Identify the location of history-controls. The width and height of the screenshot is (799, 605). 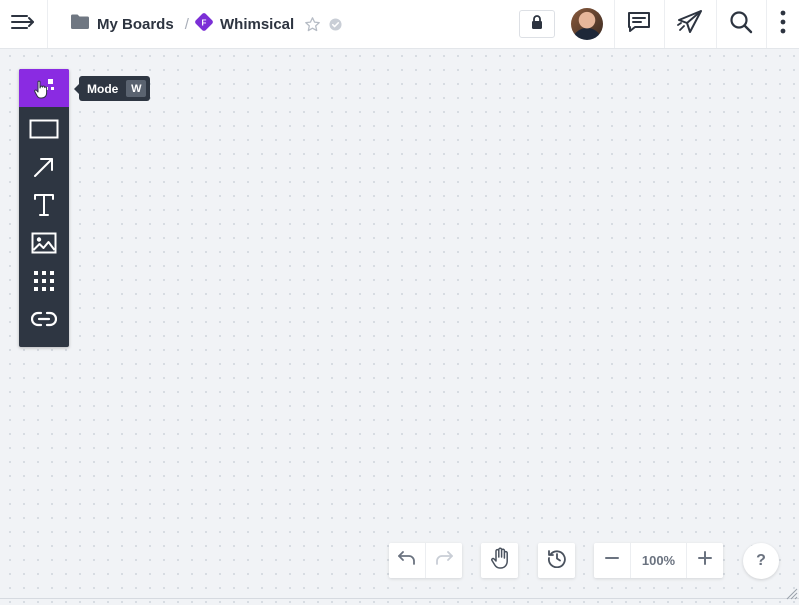
(425, 560).